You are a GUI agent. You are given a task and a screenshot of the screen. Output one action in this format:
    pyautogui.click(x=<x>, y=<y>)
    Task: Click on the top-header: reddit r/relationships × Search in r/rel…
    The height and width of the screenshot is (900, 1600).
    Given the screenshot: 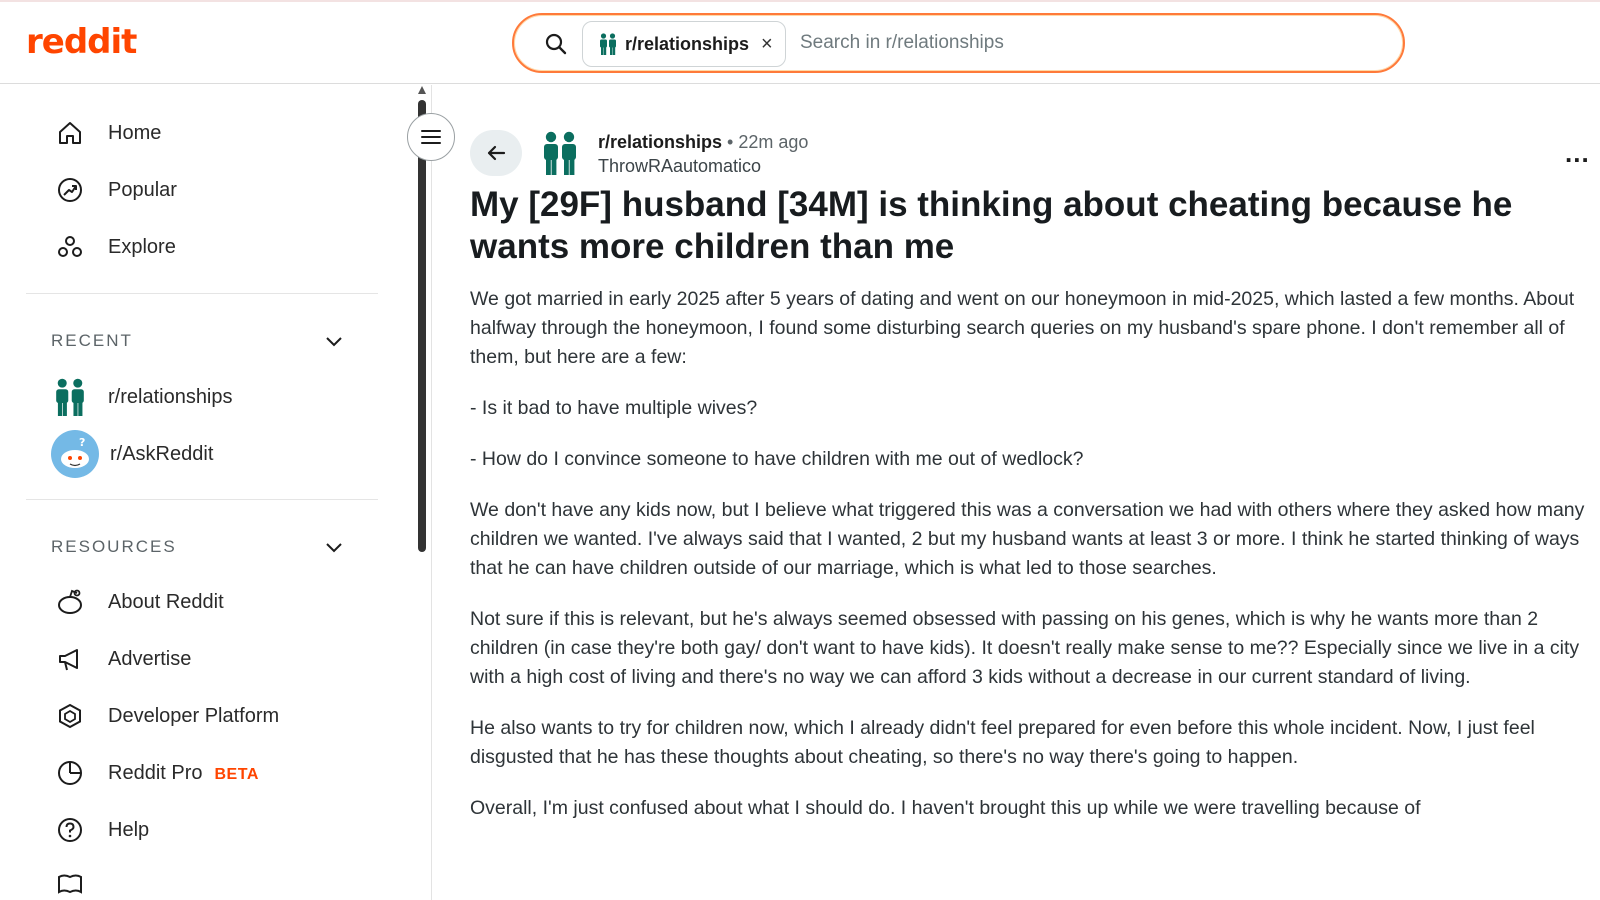 What is the action you would take?
    pyautogui.click(x=800, y=42)
    